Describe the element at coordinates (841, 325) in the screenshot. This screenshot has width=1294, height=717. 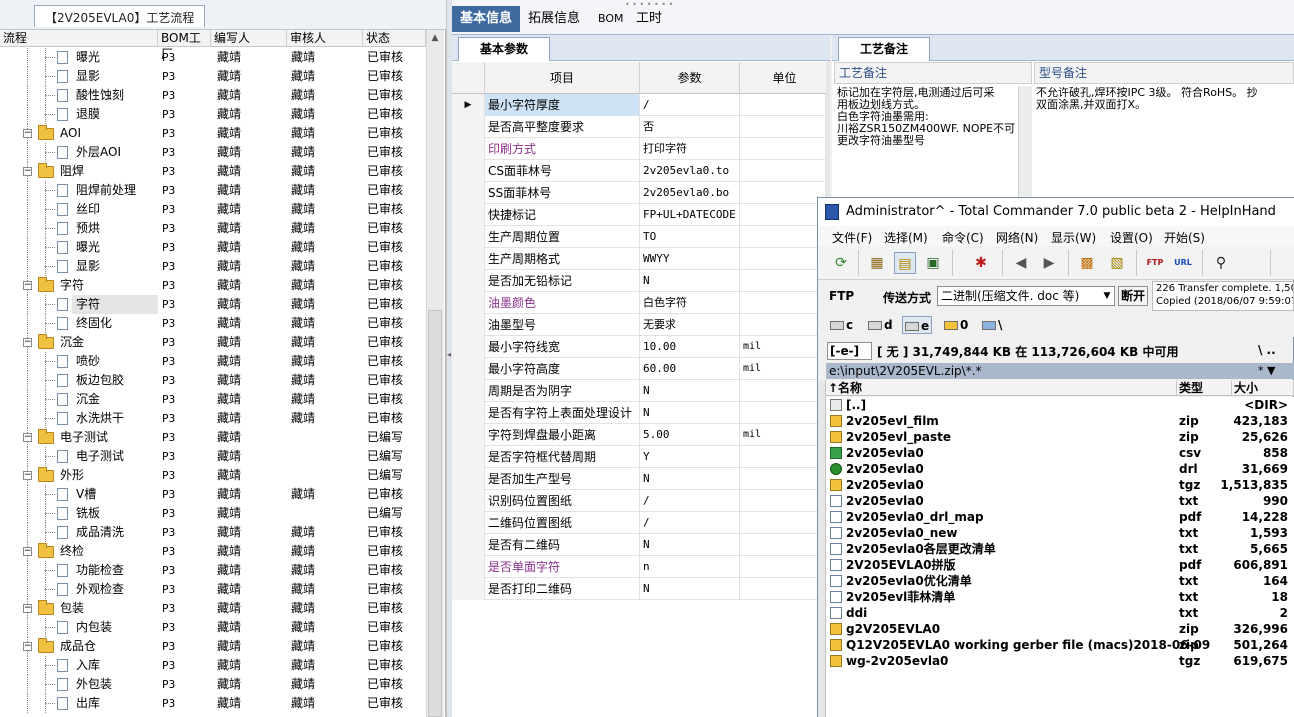
I see `drive-c-button: c` at that location.